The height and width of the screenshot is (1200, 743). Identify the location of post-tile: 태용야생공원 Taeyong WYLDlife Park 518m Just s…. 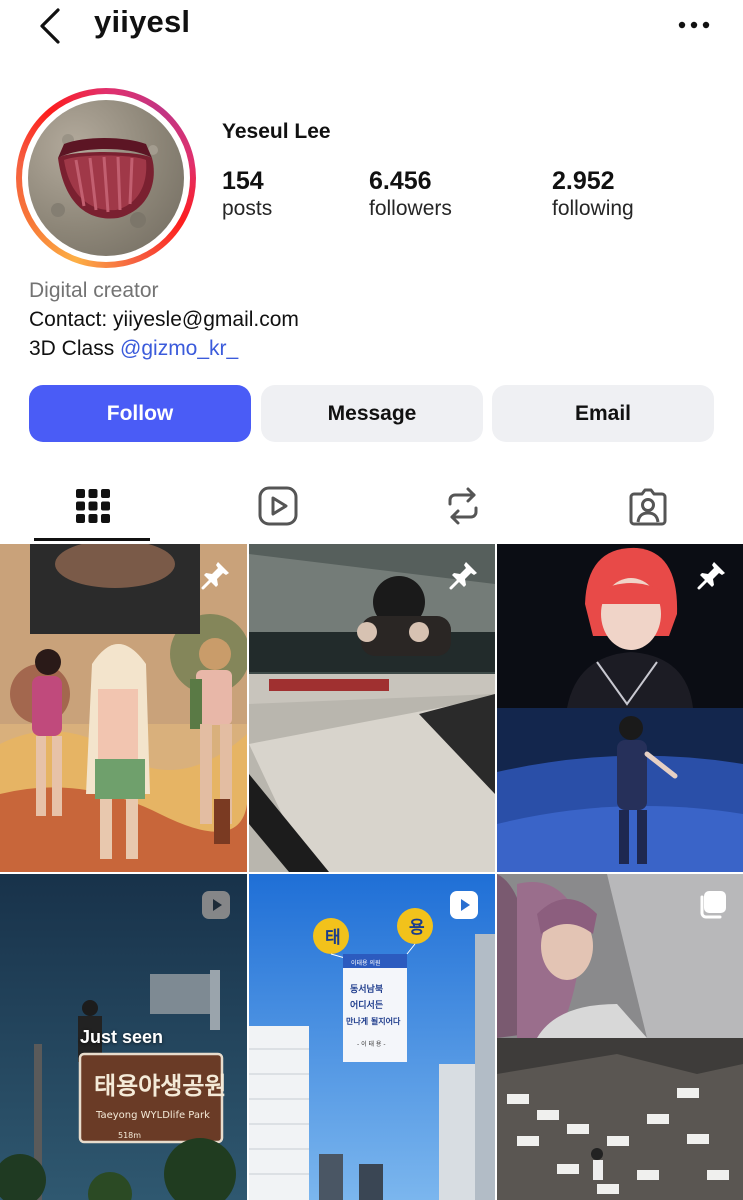
(123, 1037).